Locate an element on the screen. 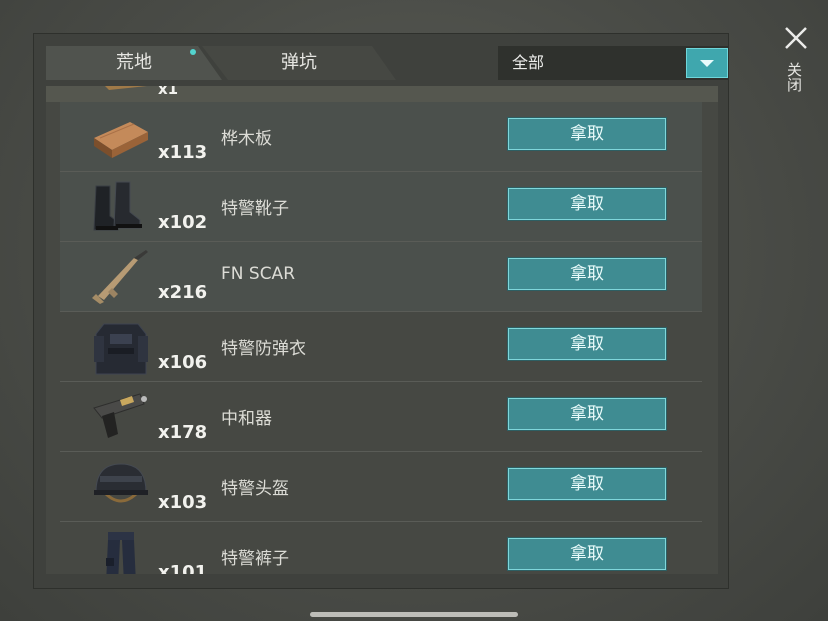  helmet-icon is located at coordinates (121, 483).